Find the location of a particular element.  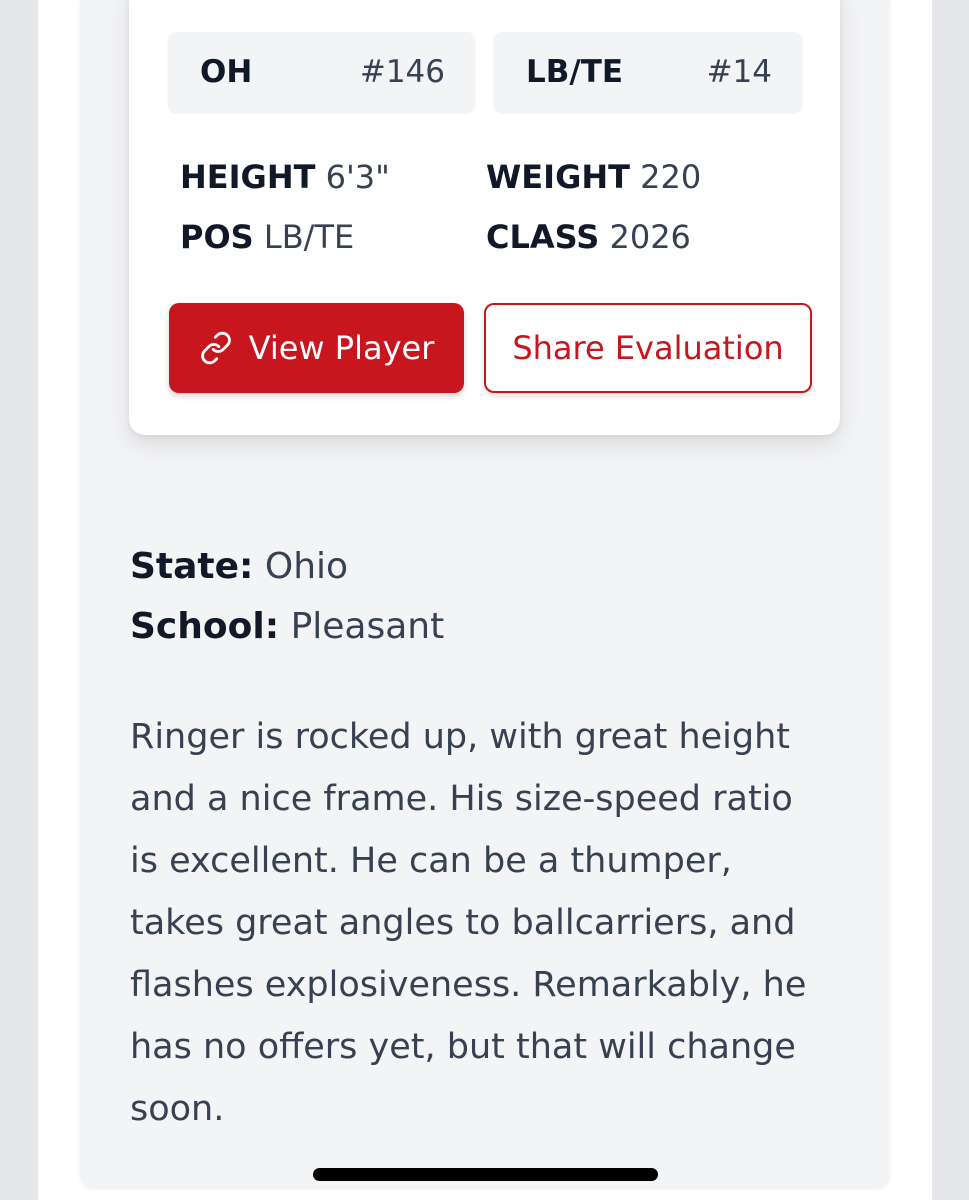

position-rank-value: #14 is located at coordinates (739, 72).